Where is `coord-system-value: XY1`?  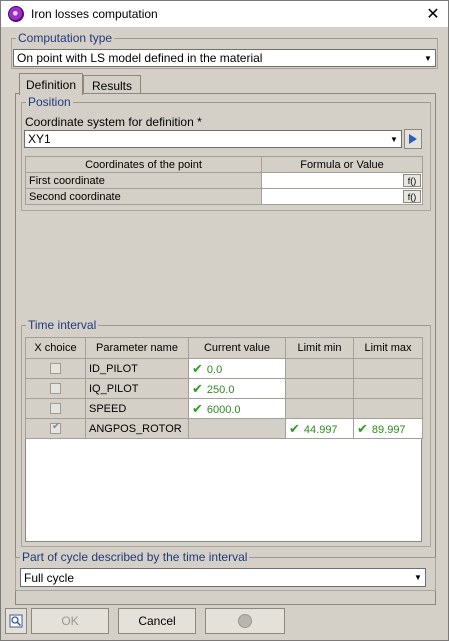
coord-system-value: XY1 is located at coordinates (39, 139).